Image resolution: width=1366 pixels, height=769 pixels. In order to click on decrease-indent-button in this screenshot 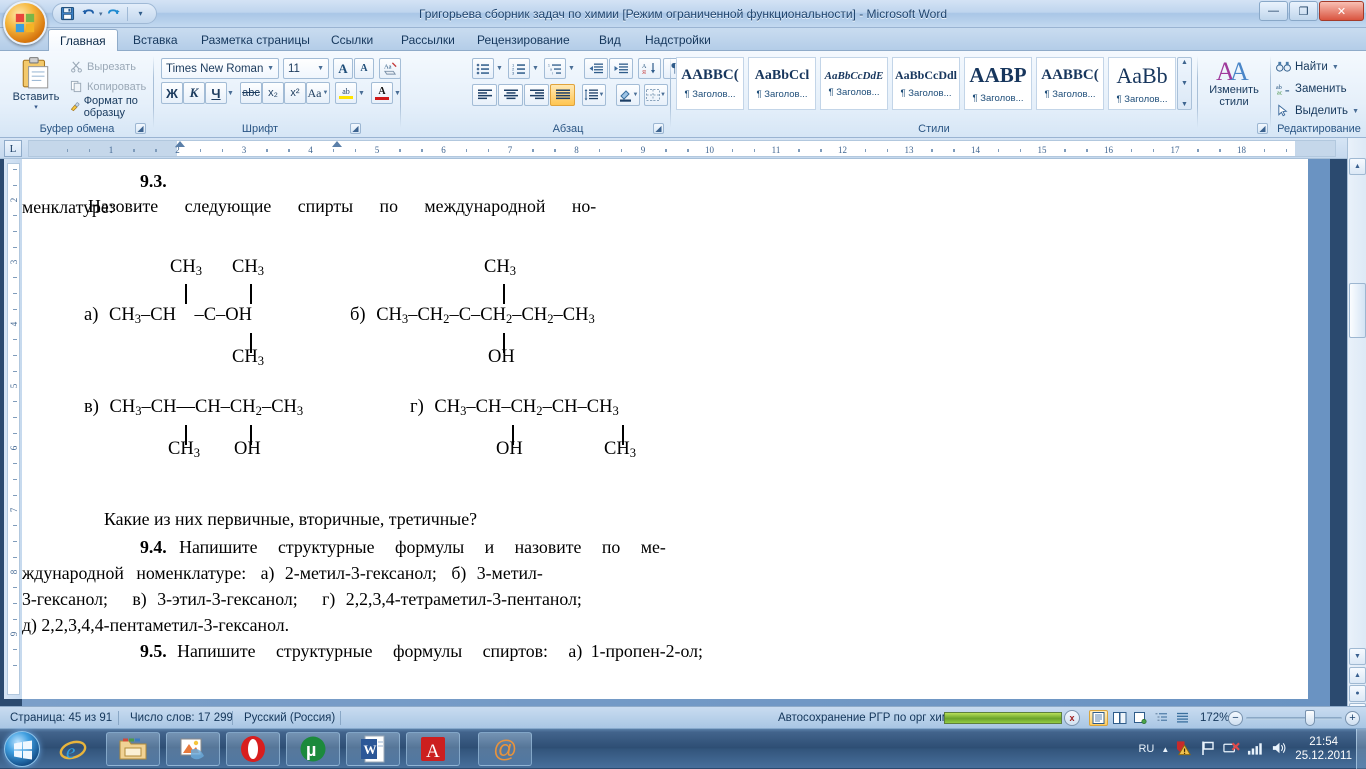, I will do `click(596, 68)`.